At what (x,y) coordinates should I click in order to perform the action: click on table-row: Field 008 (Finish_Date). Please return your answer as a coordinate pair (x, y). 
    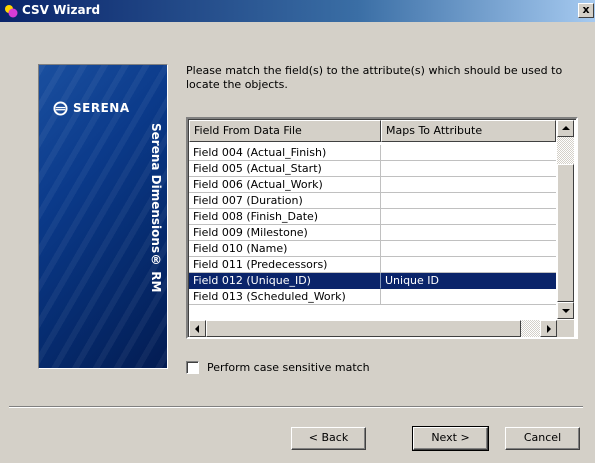
    Looking at the image, I should click on (372, 217).